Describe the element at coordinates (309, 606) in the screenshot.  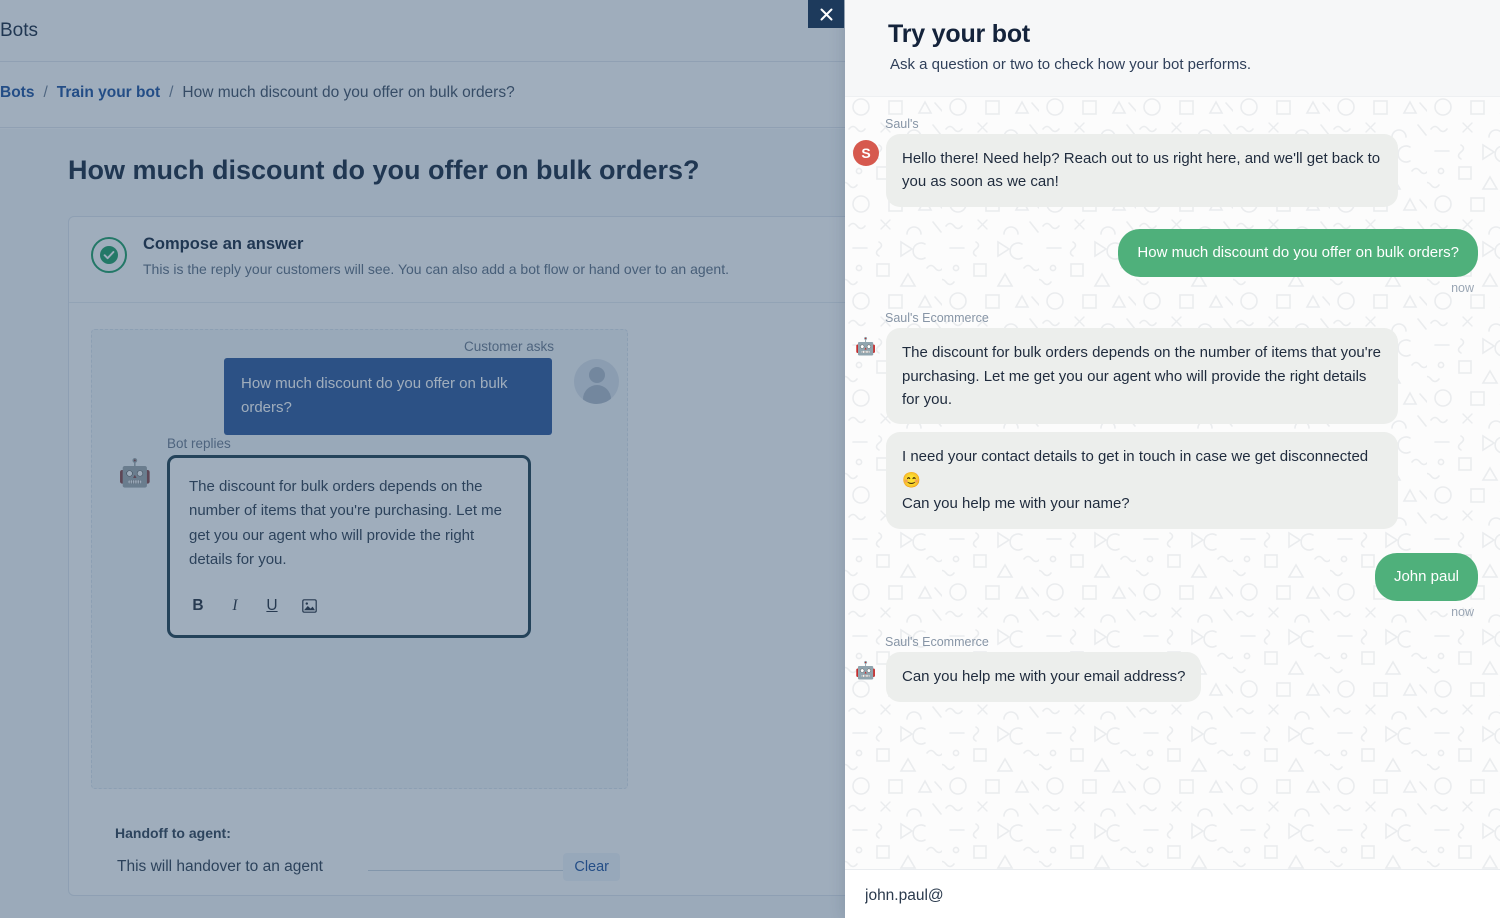
I see `insert-image-button` at that location.